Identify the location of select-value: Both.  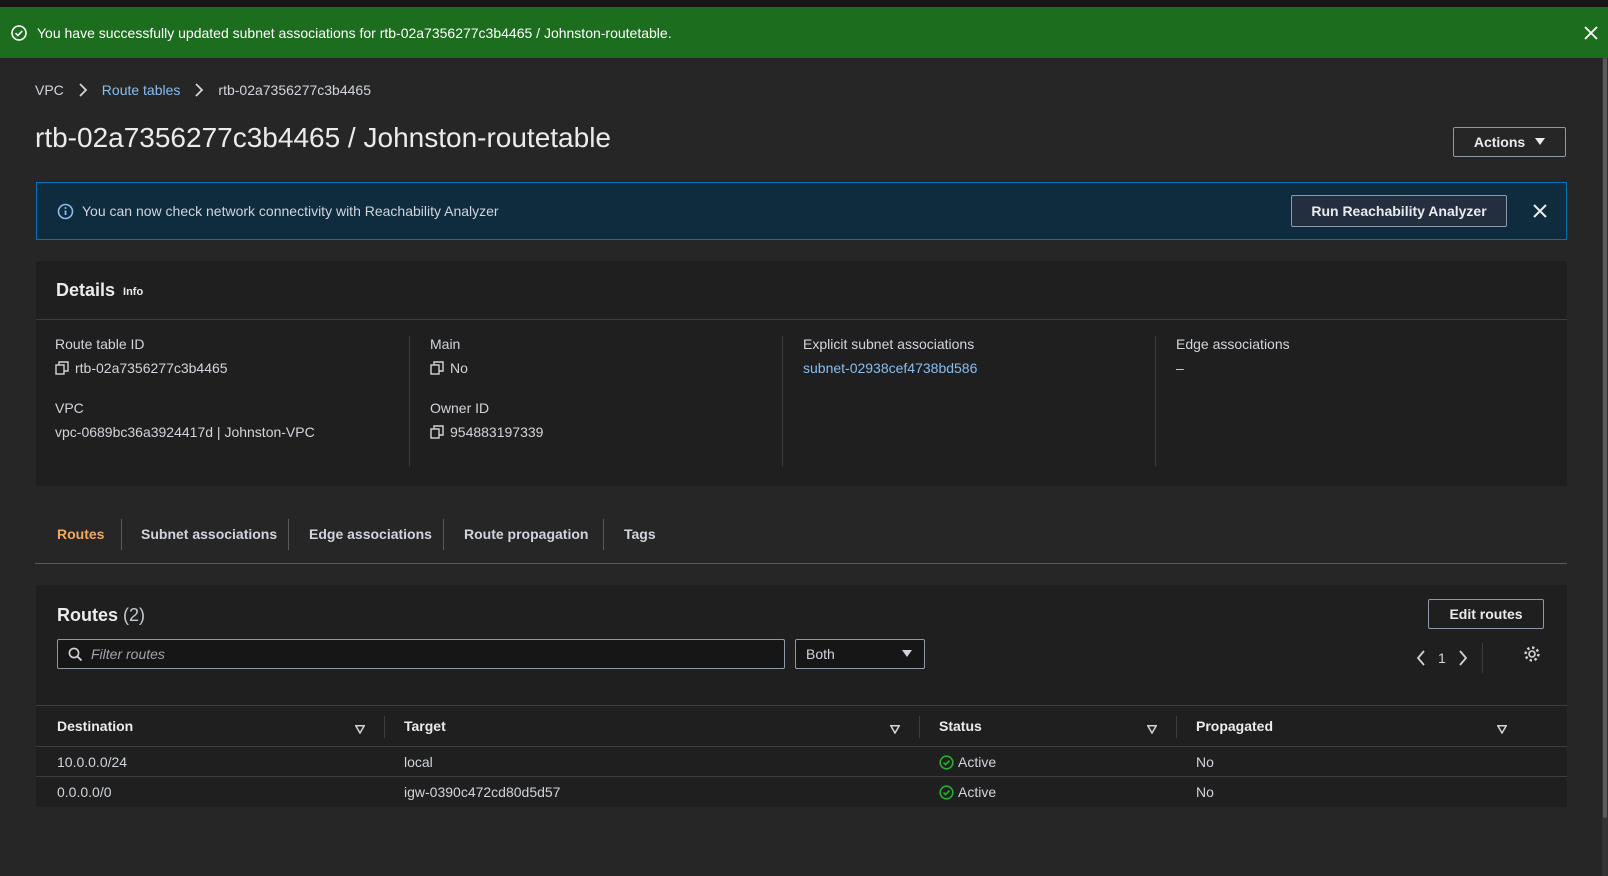
(820, 654).